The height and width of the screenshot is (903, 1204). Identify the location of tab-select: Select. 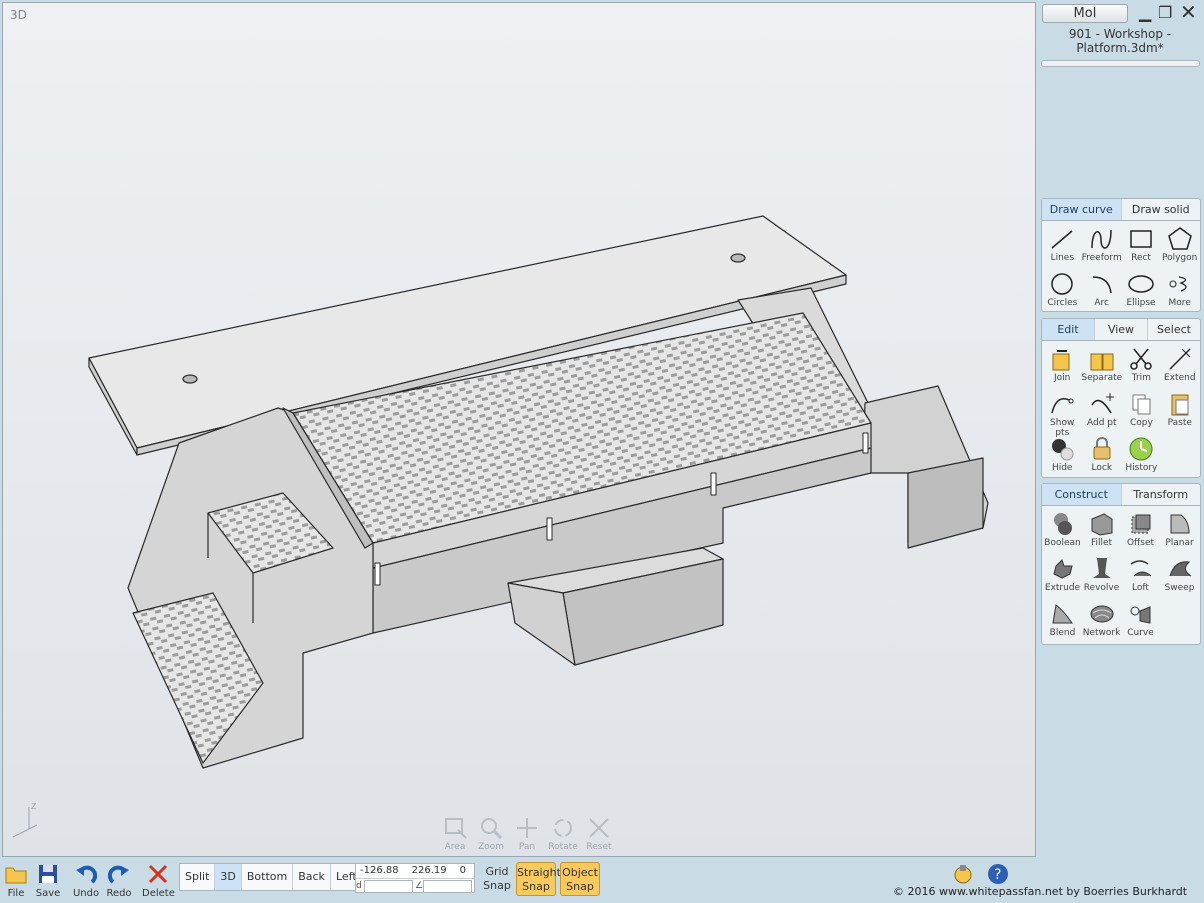
(1174, 329).